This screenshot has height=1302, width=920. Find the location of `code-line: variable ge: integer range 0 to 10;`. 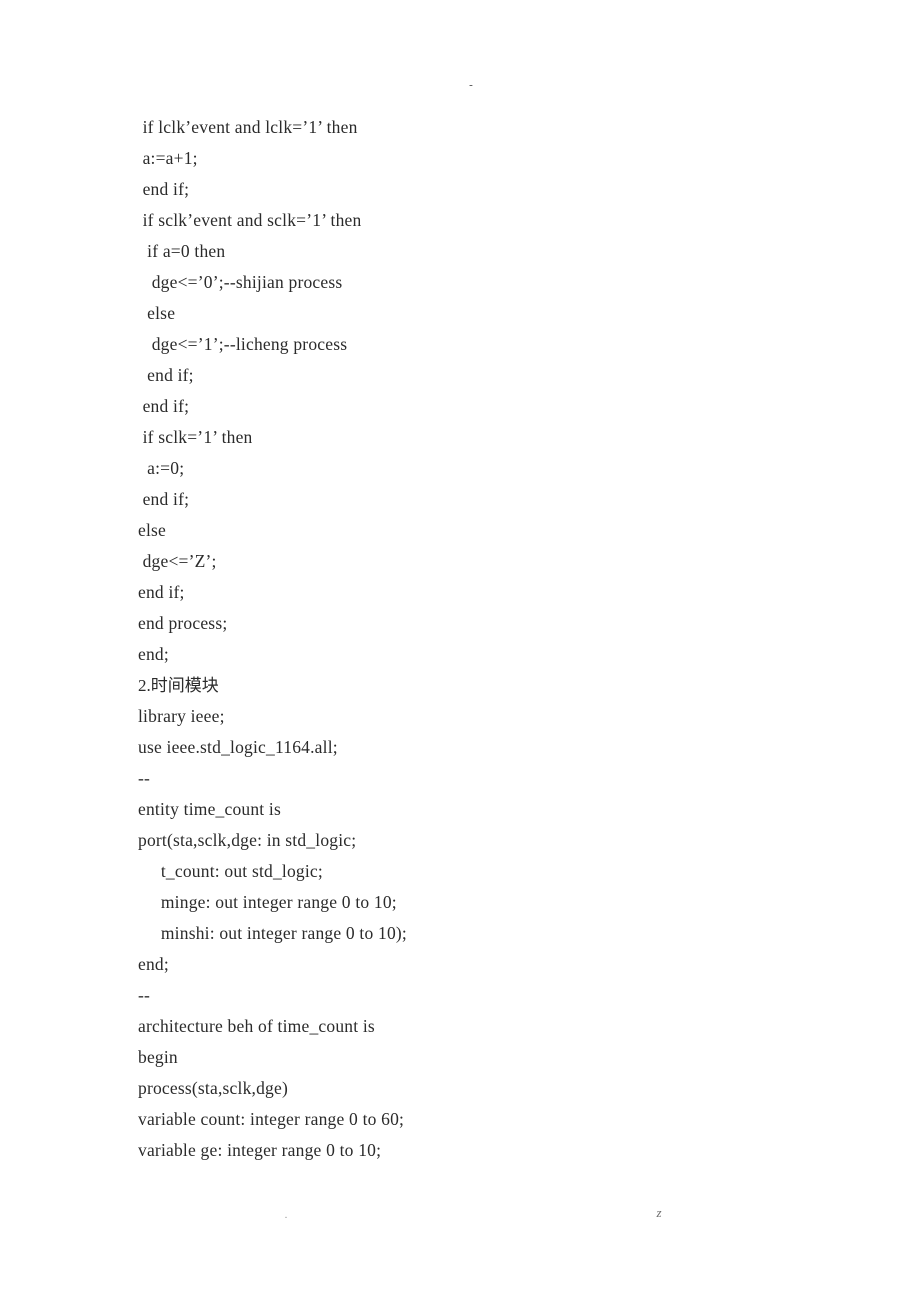

code-line: variable ge: integer range 0 to 10; is located at coordinates (260, 1150).